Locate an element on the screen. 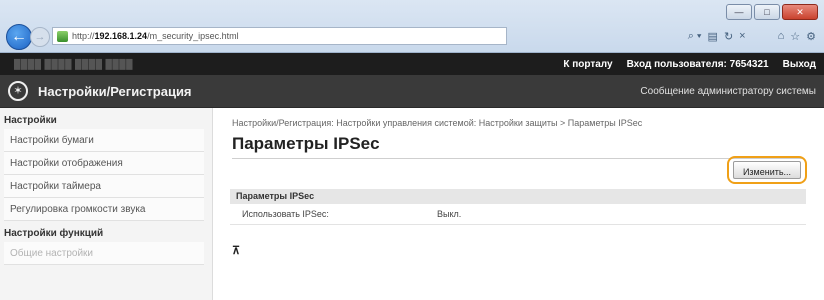  url-path: /m_security_ipsec.html is located at coordinates (193, 36).